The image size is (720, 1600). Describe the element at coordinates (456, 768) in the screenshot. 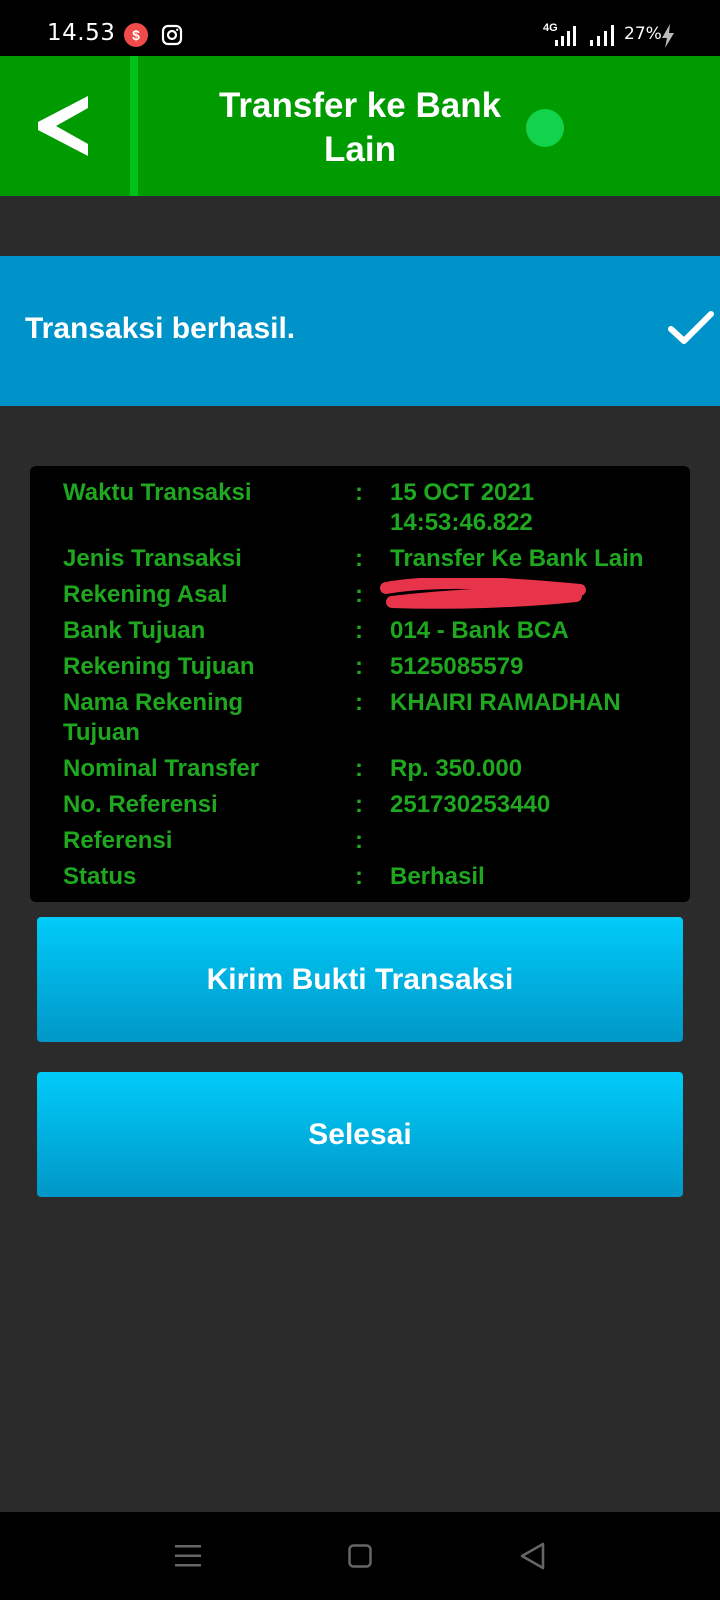

I see `detail-value: Rp. 350.000` at that location.